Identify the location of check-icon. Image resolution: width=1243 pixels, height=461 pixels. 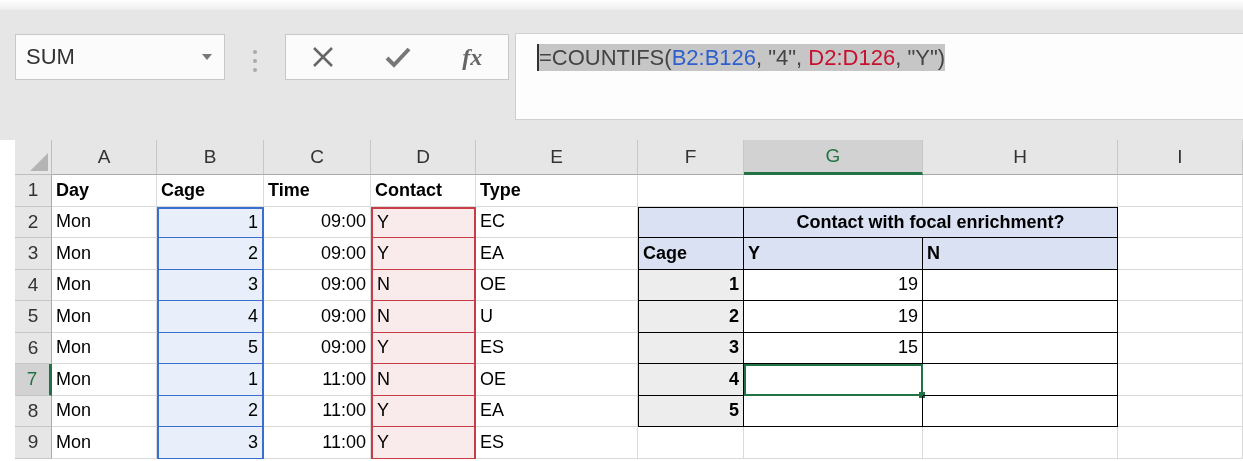
(398, 57).